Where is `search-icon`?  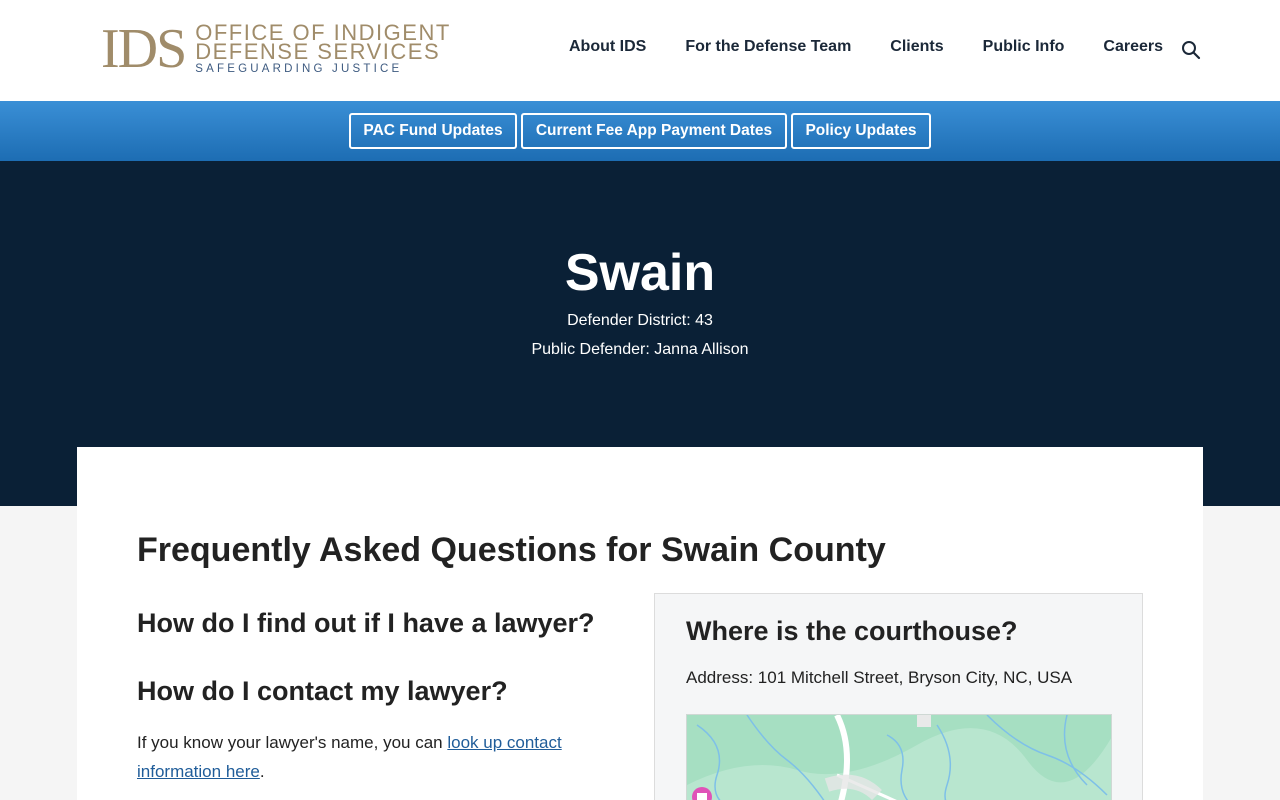
search-icon is located at coordinates (1191, 50).